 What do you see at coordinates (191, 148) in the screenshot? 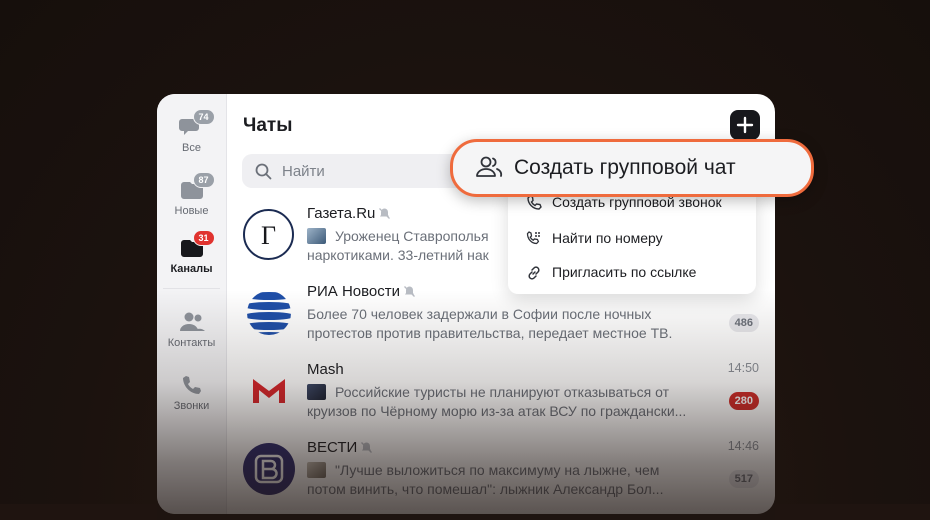
I see `sidebar-item-label: Все` at bounding box center [191, 148].